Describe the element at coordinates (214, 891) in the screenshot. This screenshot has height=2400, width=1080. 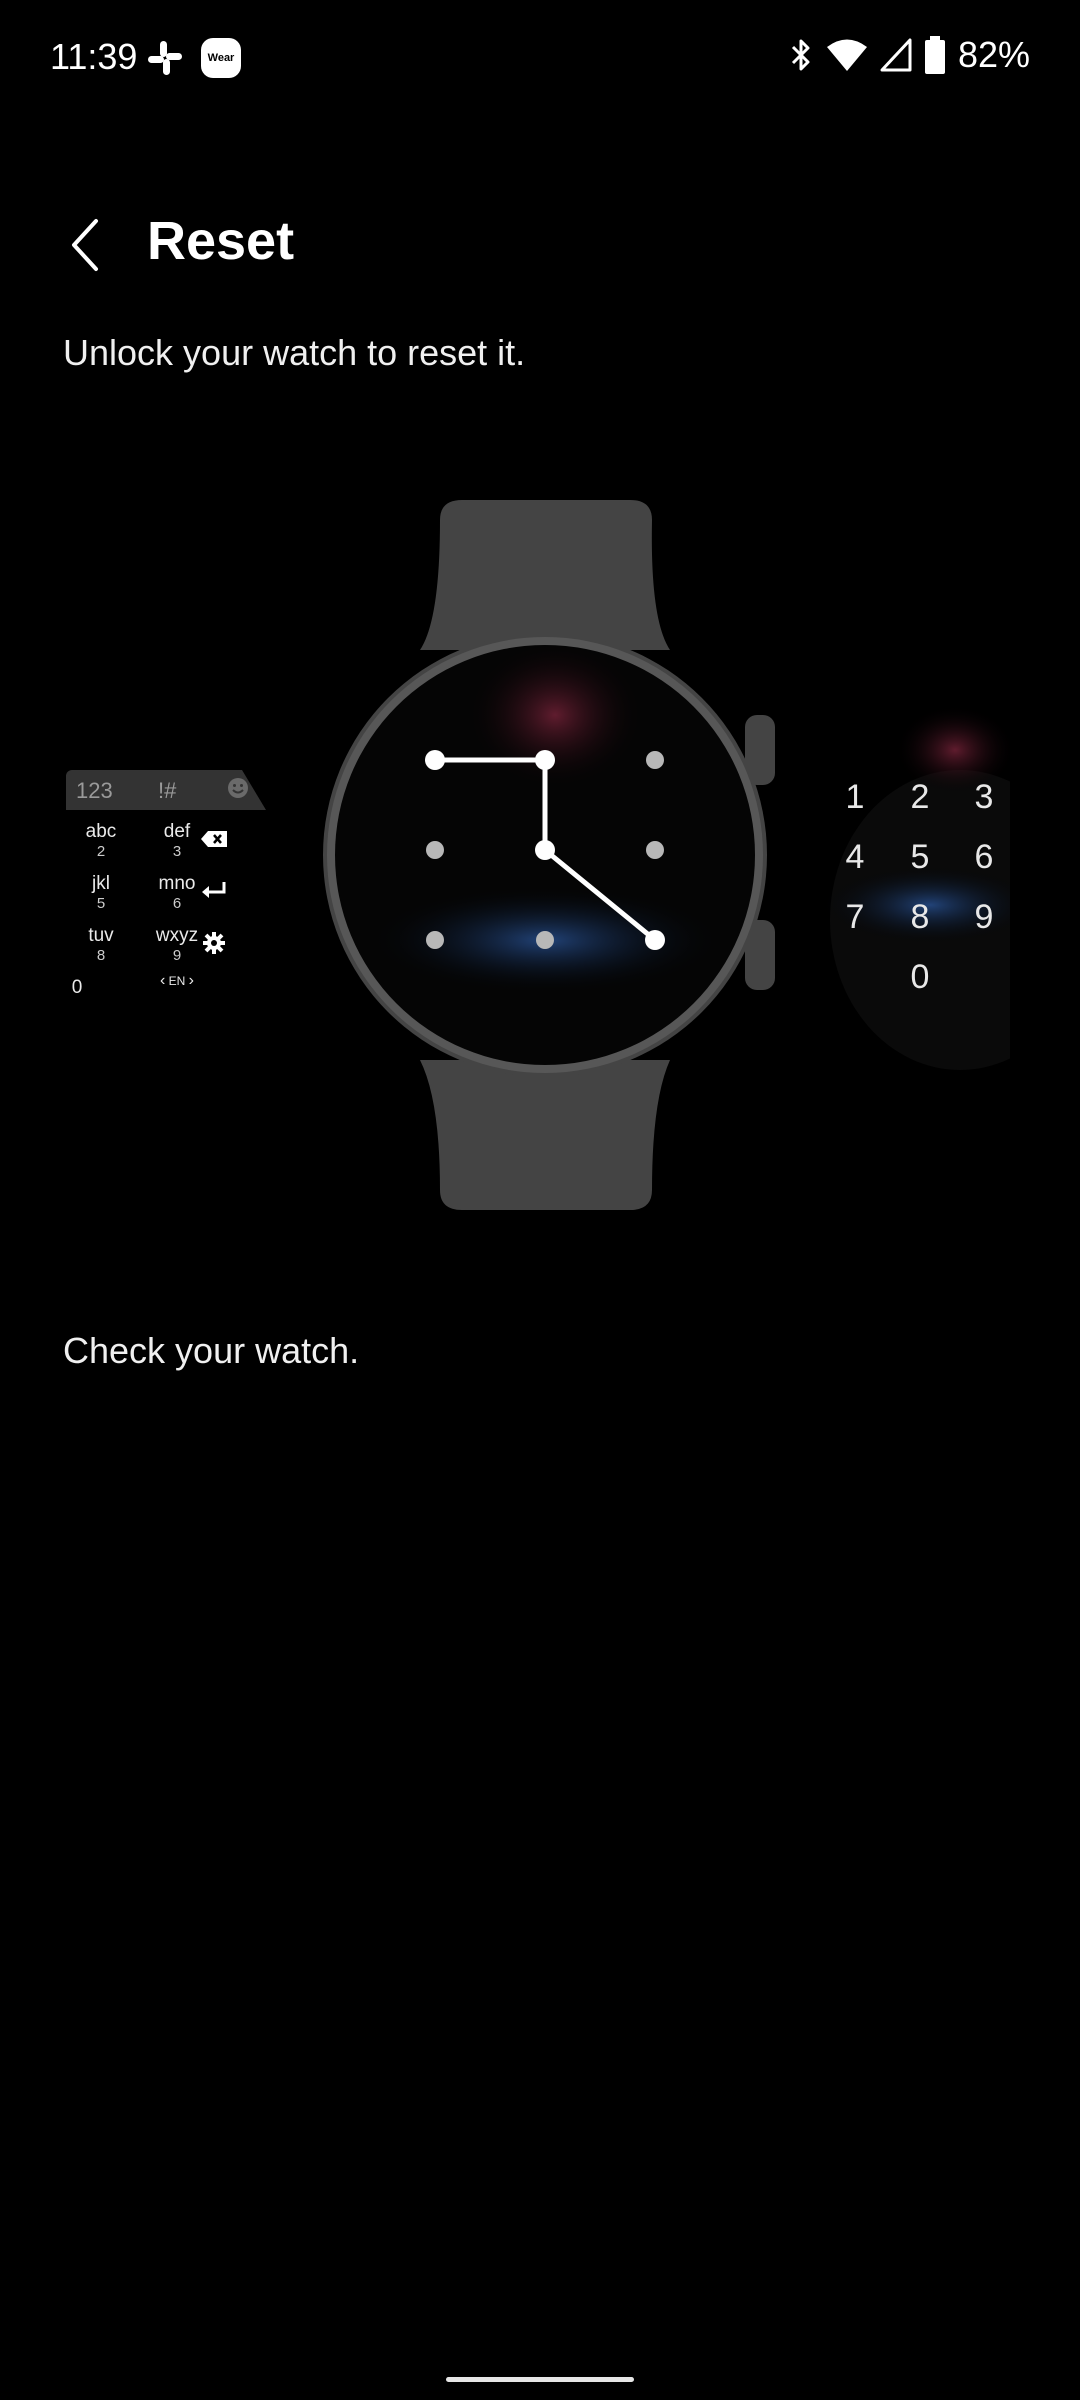
I see `enter-icon` at that location.